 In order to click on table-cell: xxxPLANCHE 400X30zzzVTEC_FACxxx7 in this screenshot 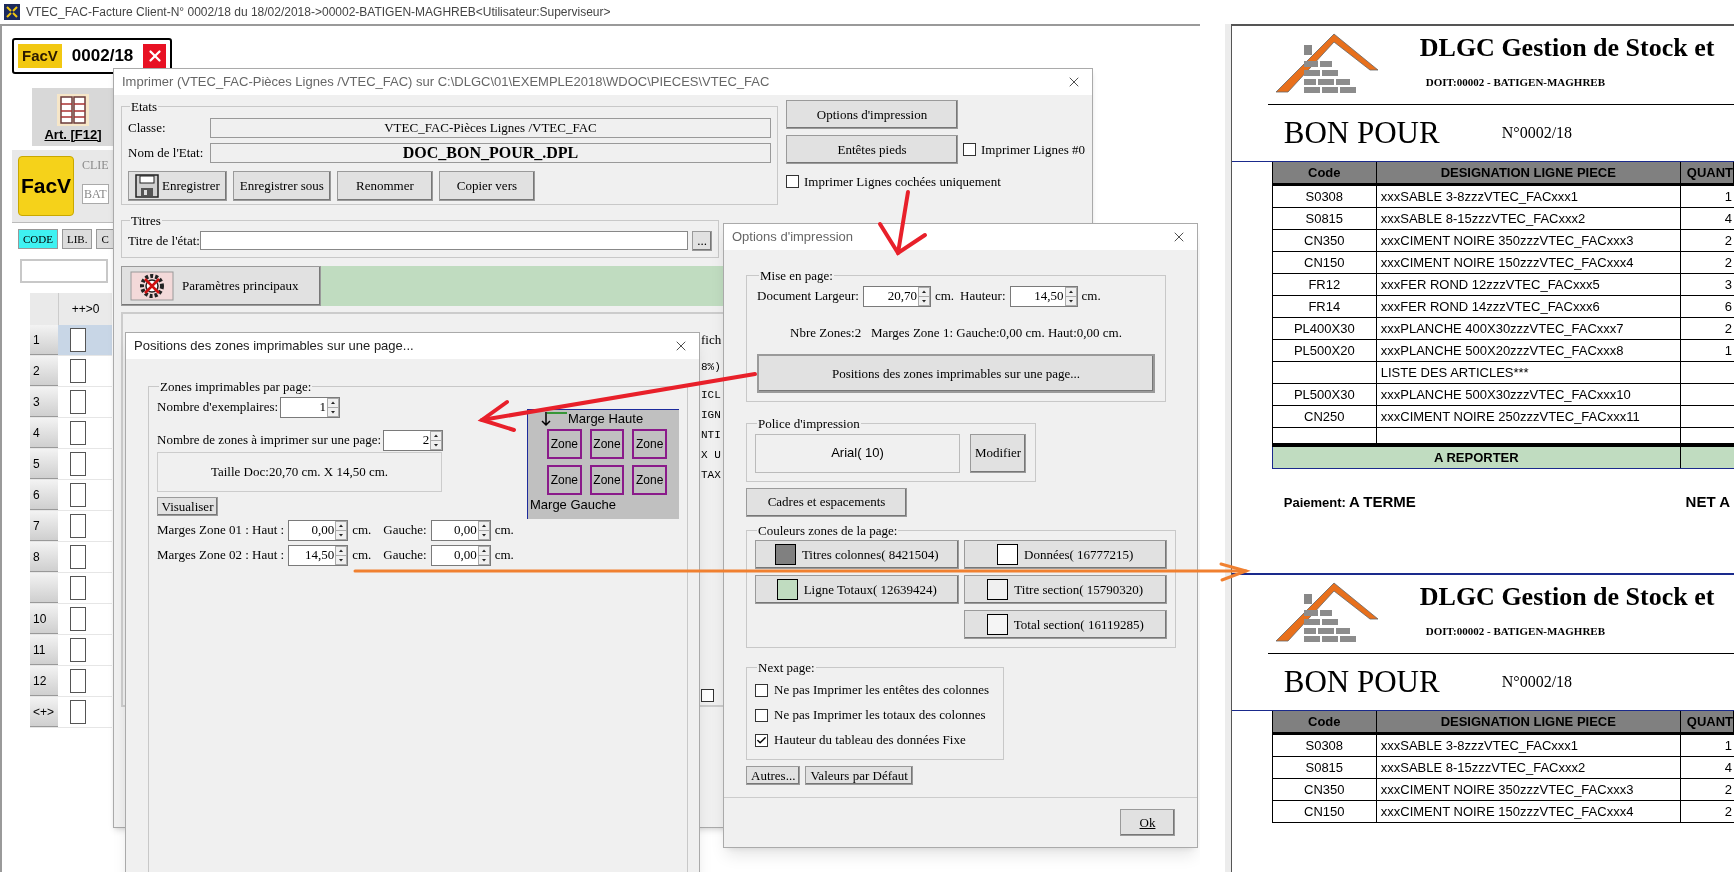, I will do `click(1528, 328)`.